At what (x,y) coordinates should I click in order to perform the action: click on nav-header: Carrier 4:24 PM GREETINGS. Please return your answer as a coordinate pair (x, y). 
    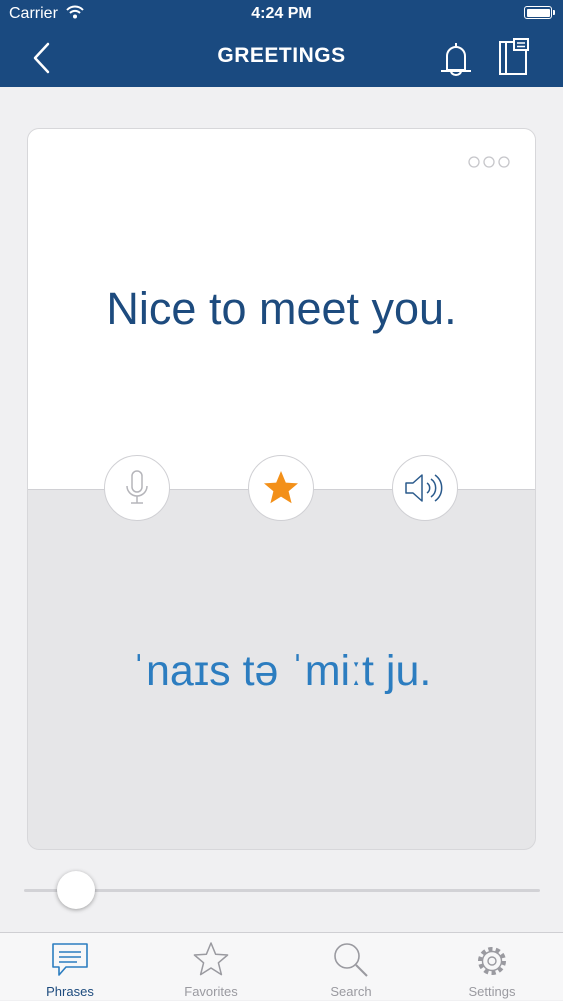
    Looking at the image, I should click on (281, 43).